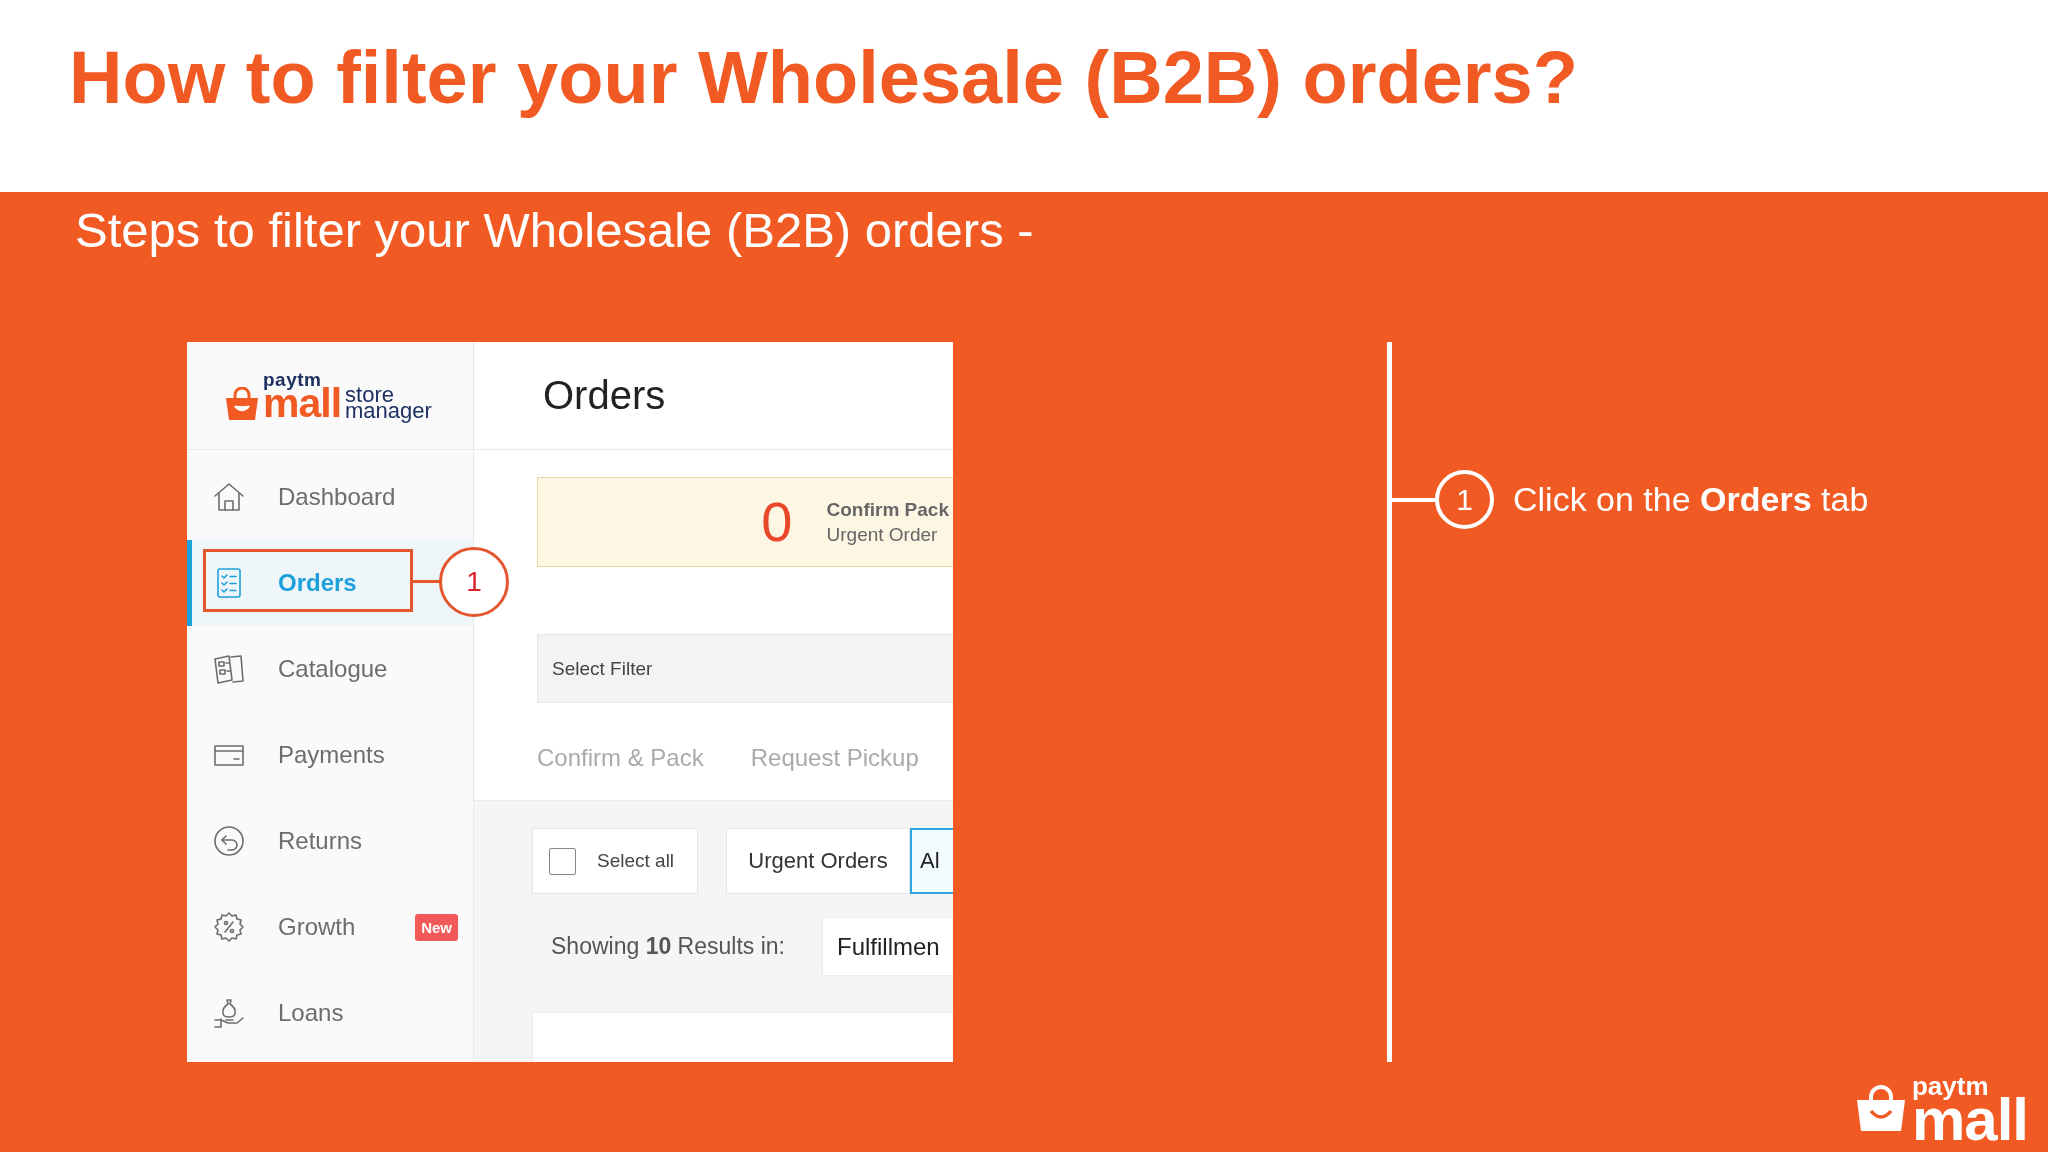 The width and height of the screenshot is (2048, 1152). What do you see at coordinates (229, 669) in the screenshot?
I see `cards-icon` at bounding box center [229, 669].